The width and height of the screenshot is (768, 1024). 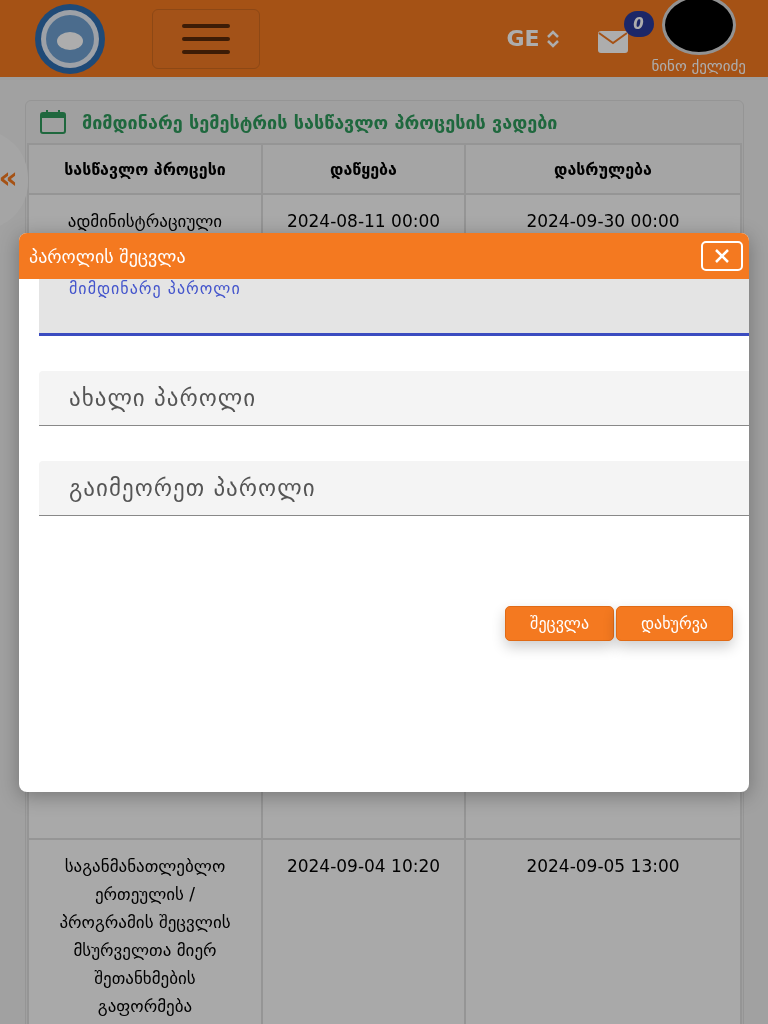 I want to click on calendar-icon, so click(x=53, y=122).